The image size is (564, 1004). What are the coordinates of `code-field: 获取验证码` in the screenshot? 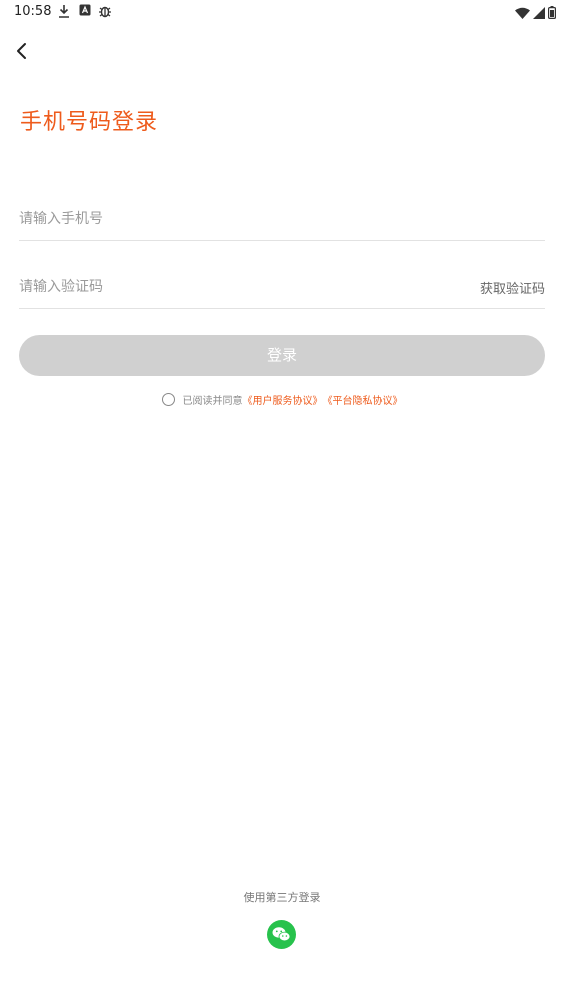 It's located at (282, 288).